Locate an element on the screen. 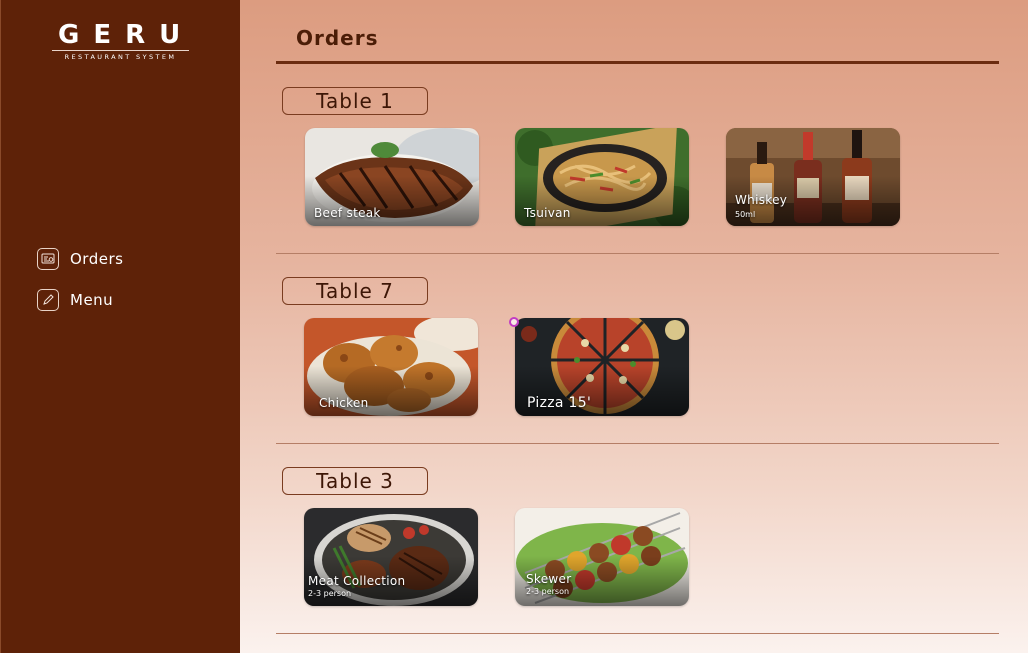  card-title: Skewer is located at coordinates (549, 579).